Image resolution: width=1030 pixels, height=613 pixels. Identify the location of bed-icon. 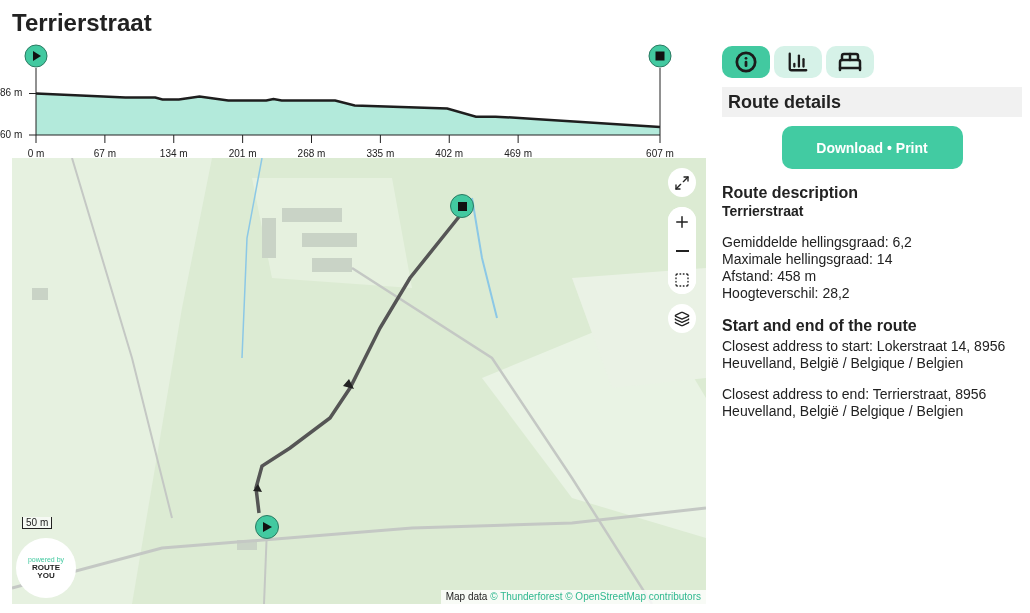
(850, 62).